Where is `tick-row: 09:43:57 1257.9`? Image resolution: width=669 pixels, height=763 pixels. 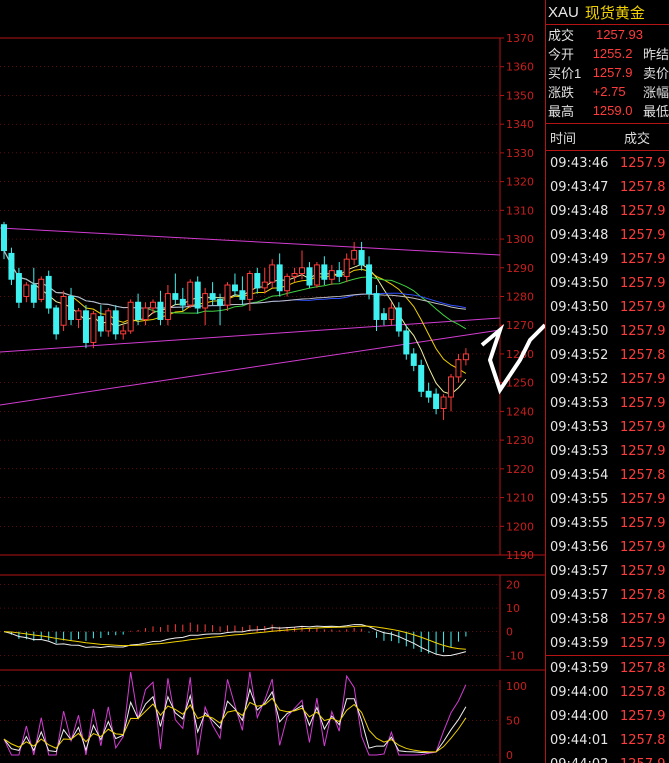
tick-row: 09:43:57 1257.9 is located at coordinates (607, 571).